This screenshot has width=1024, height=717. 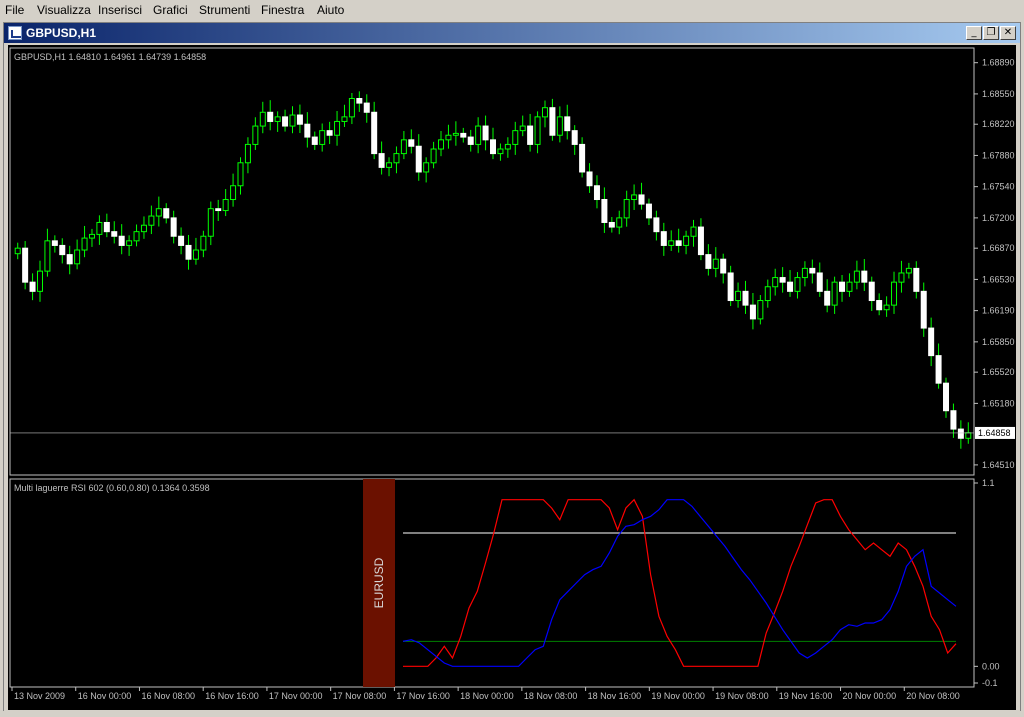 I want to click on price-tick-label: 1.65520, so click(x=998, y=372).